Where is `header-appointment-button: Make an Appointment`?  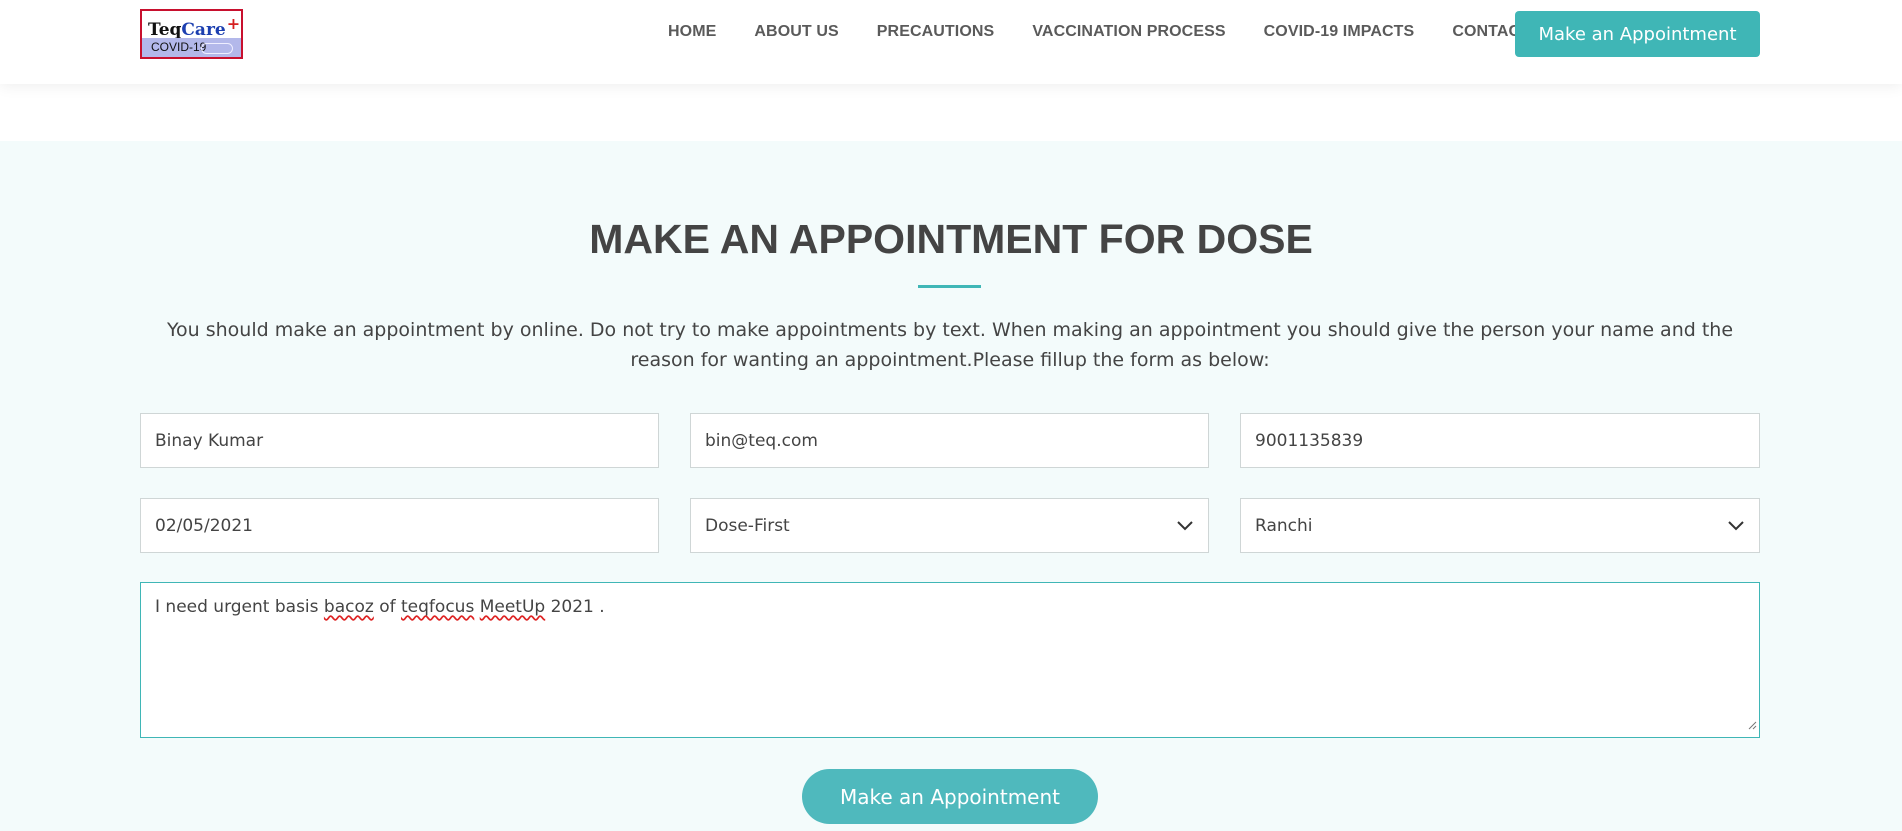 header-appointment-button: Make an Appointment is located at coordinates (1637, 34).